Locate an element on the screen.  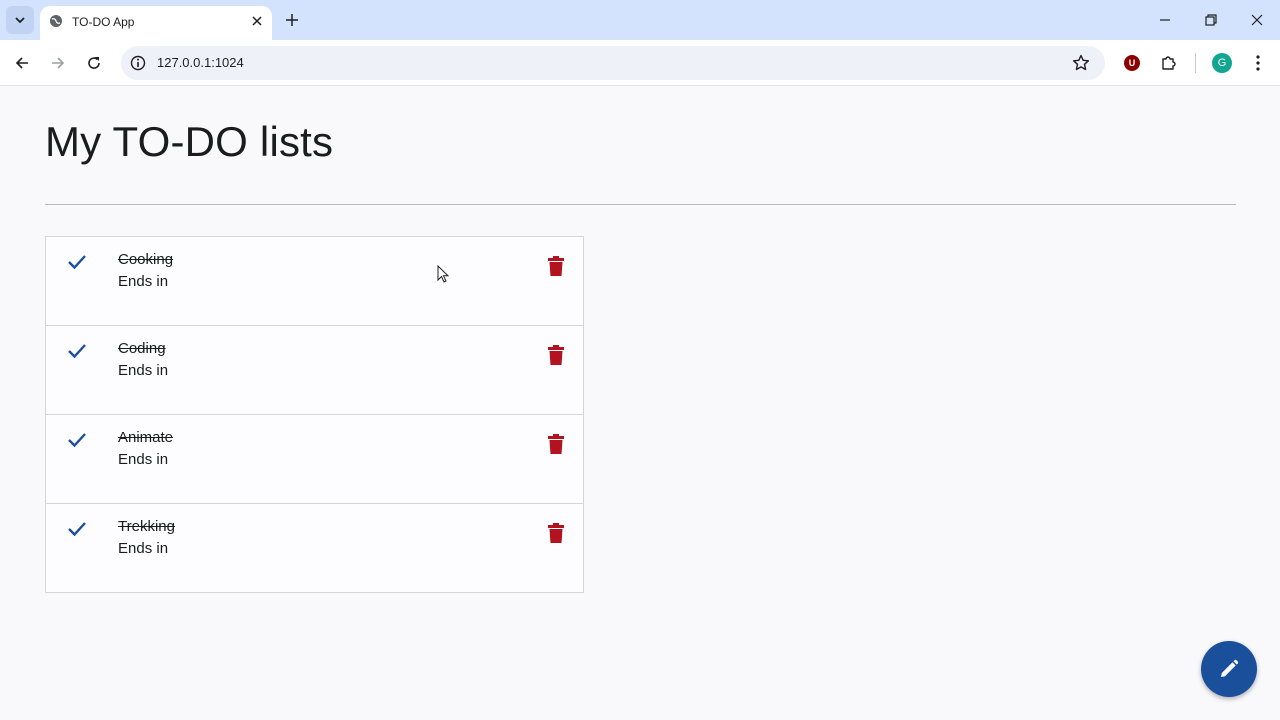
todo-item: Animate Ends in is located at coordinates (314, 459).